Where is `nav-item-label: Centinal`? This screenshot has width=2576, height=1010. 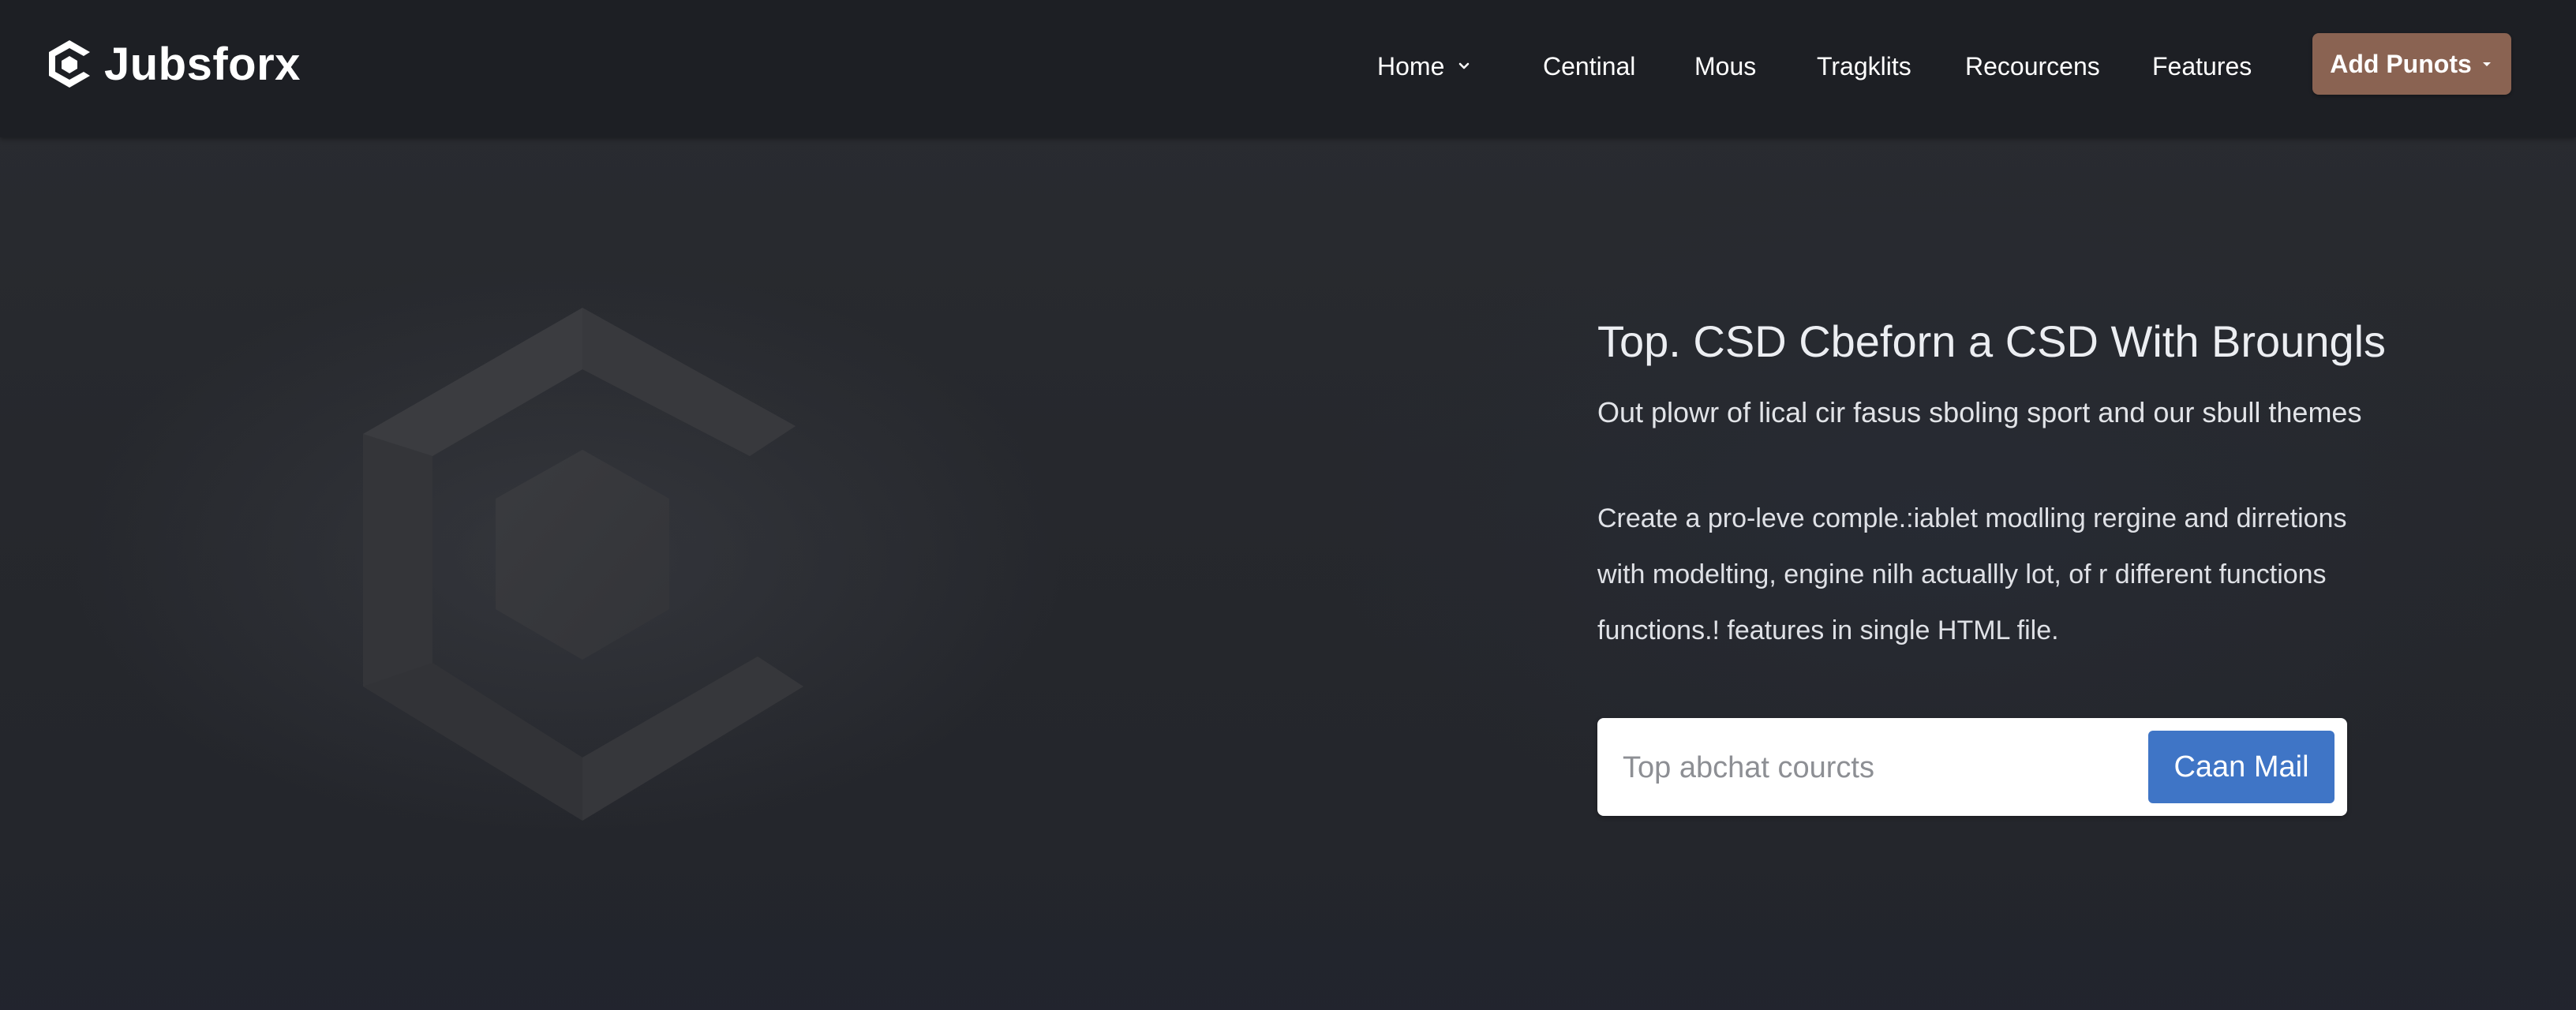
nav-item-label: Centinal is located at coordinates (1589, 66).